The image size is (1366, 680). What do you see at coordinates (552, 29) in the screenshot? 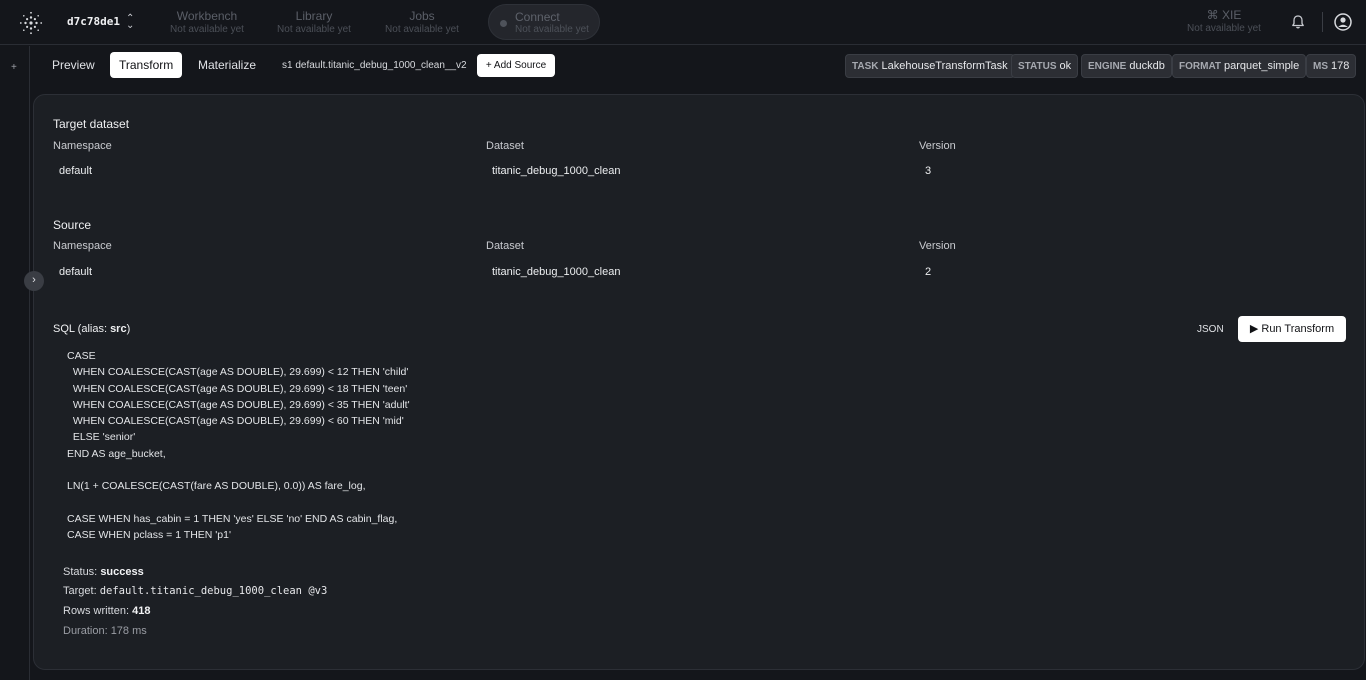
I see `connect-subtitle: Not available yet` at bounding box center [552, 29].